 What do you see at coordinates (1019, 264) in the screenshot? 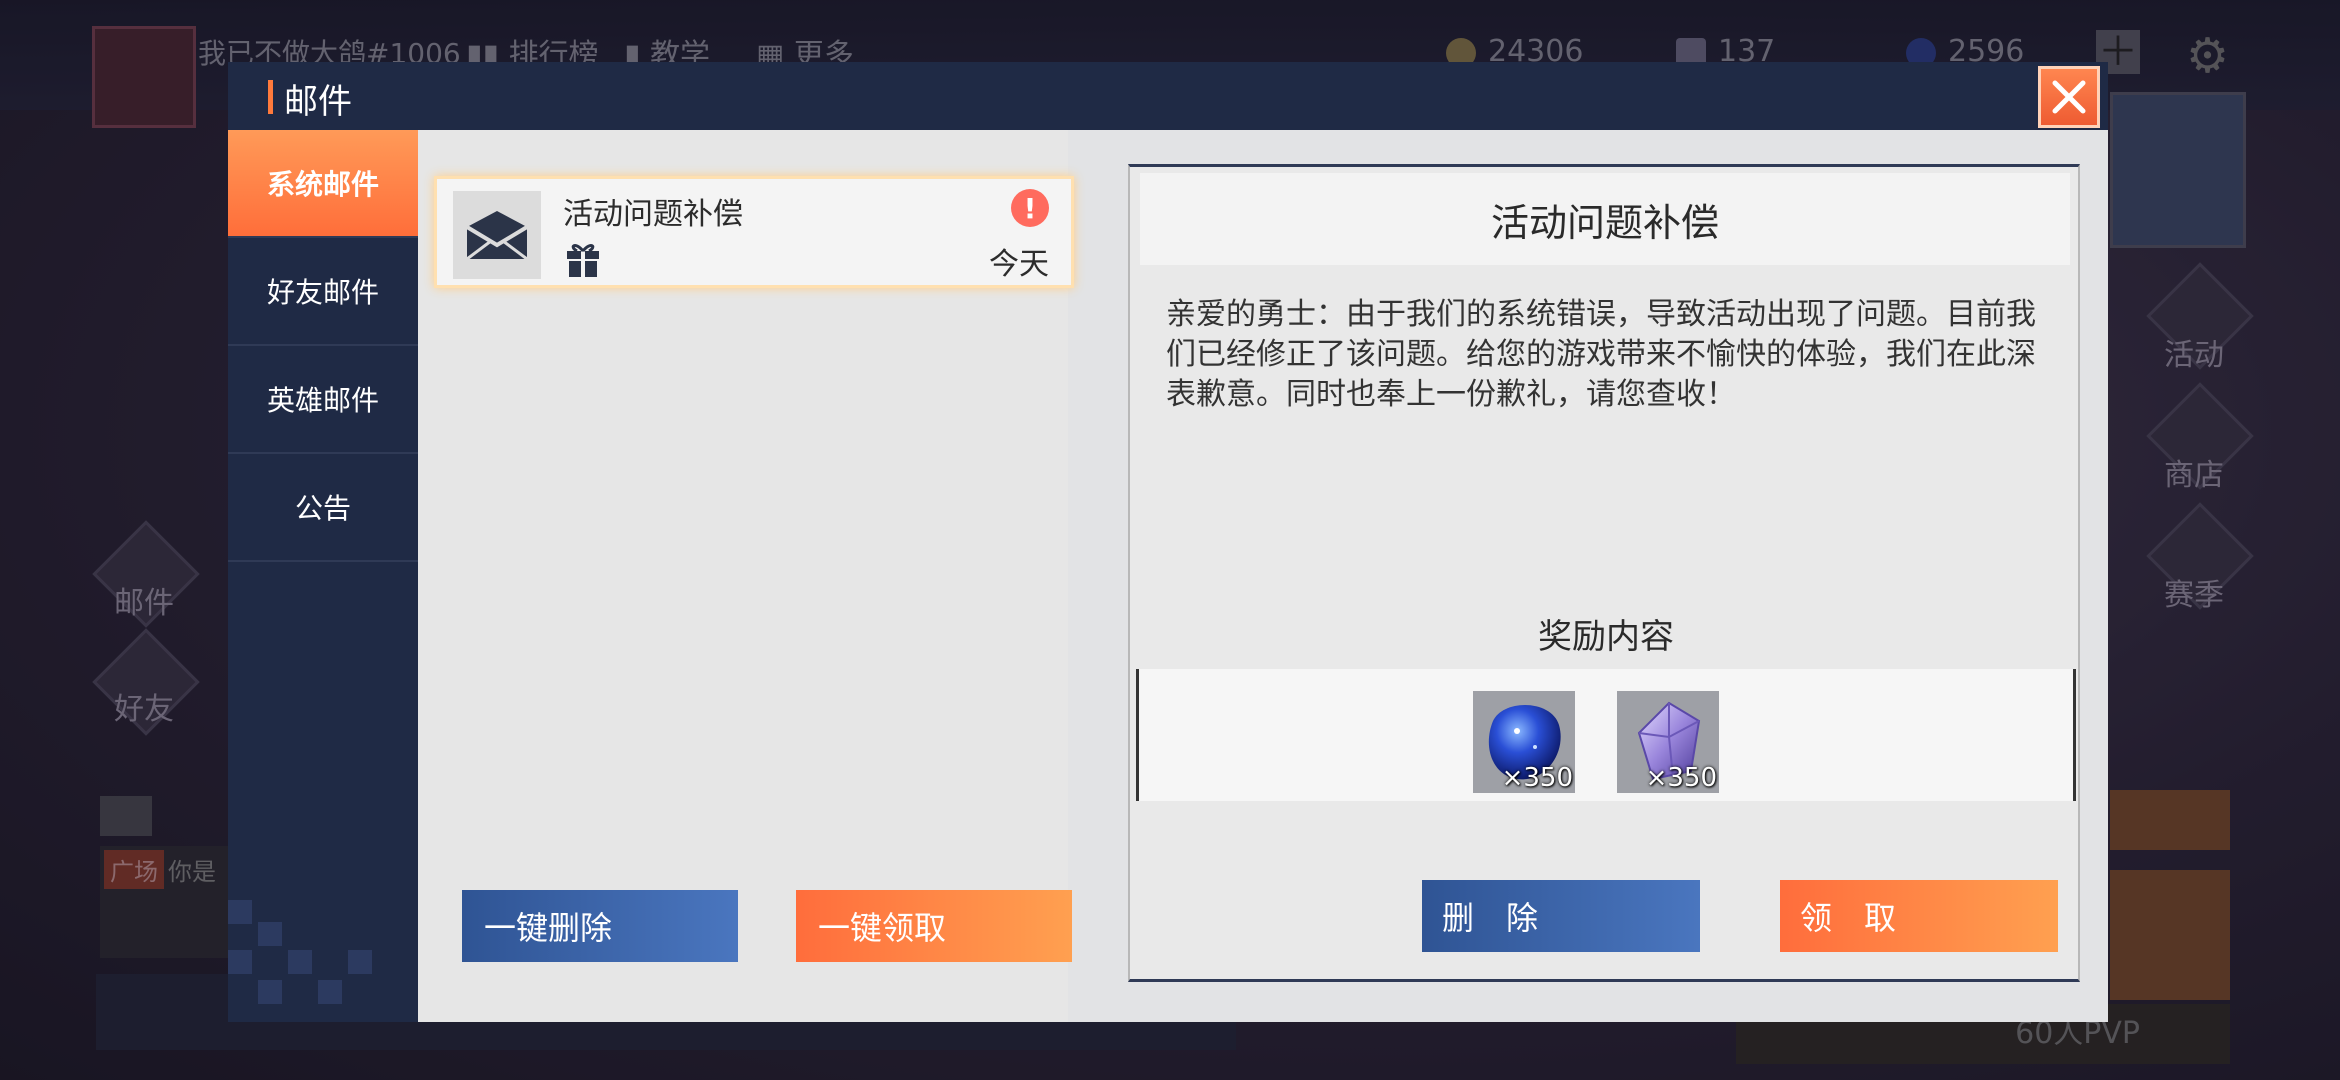
I see `mail-date: 今天` at bounding box center [1019, 264].